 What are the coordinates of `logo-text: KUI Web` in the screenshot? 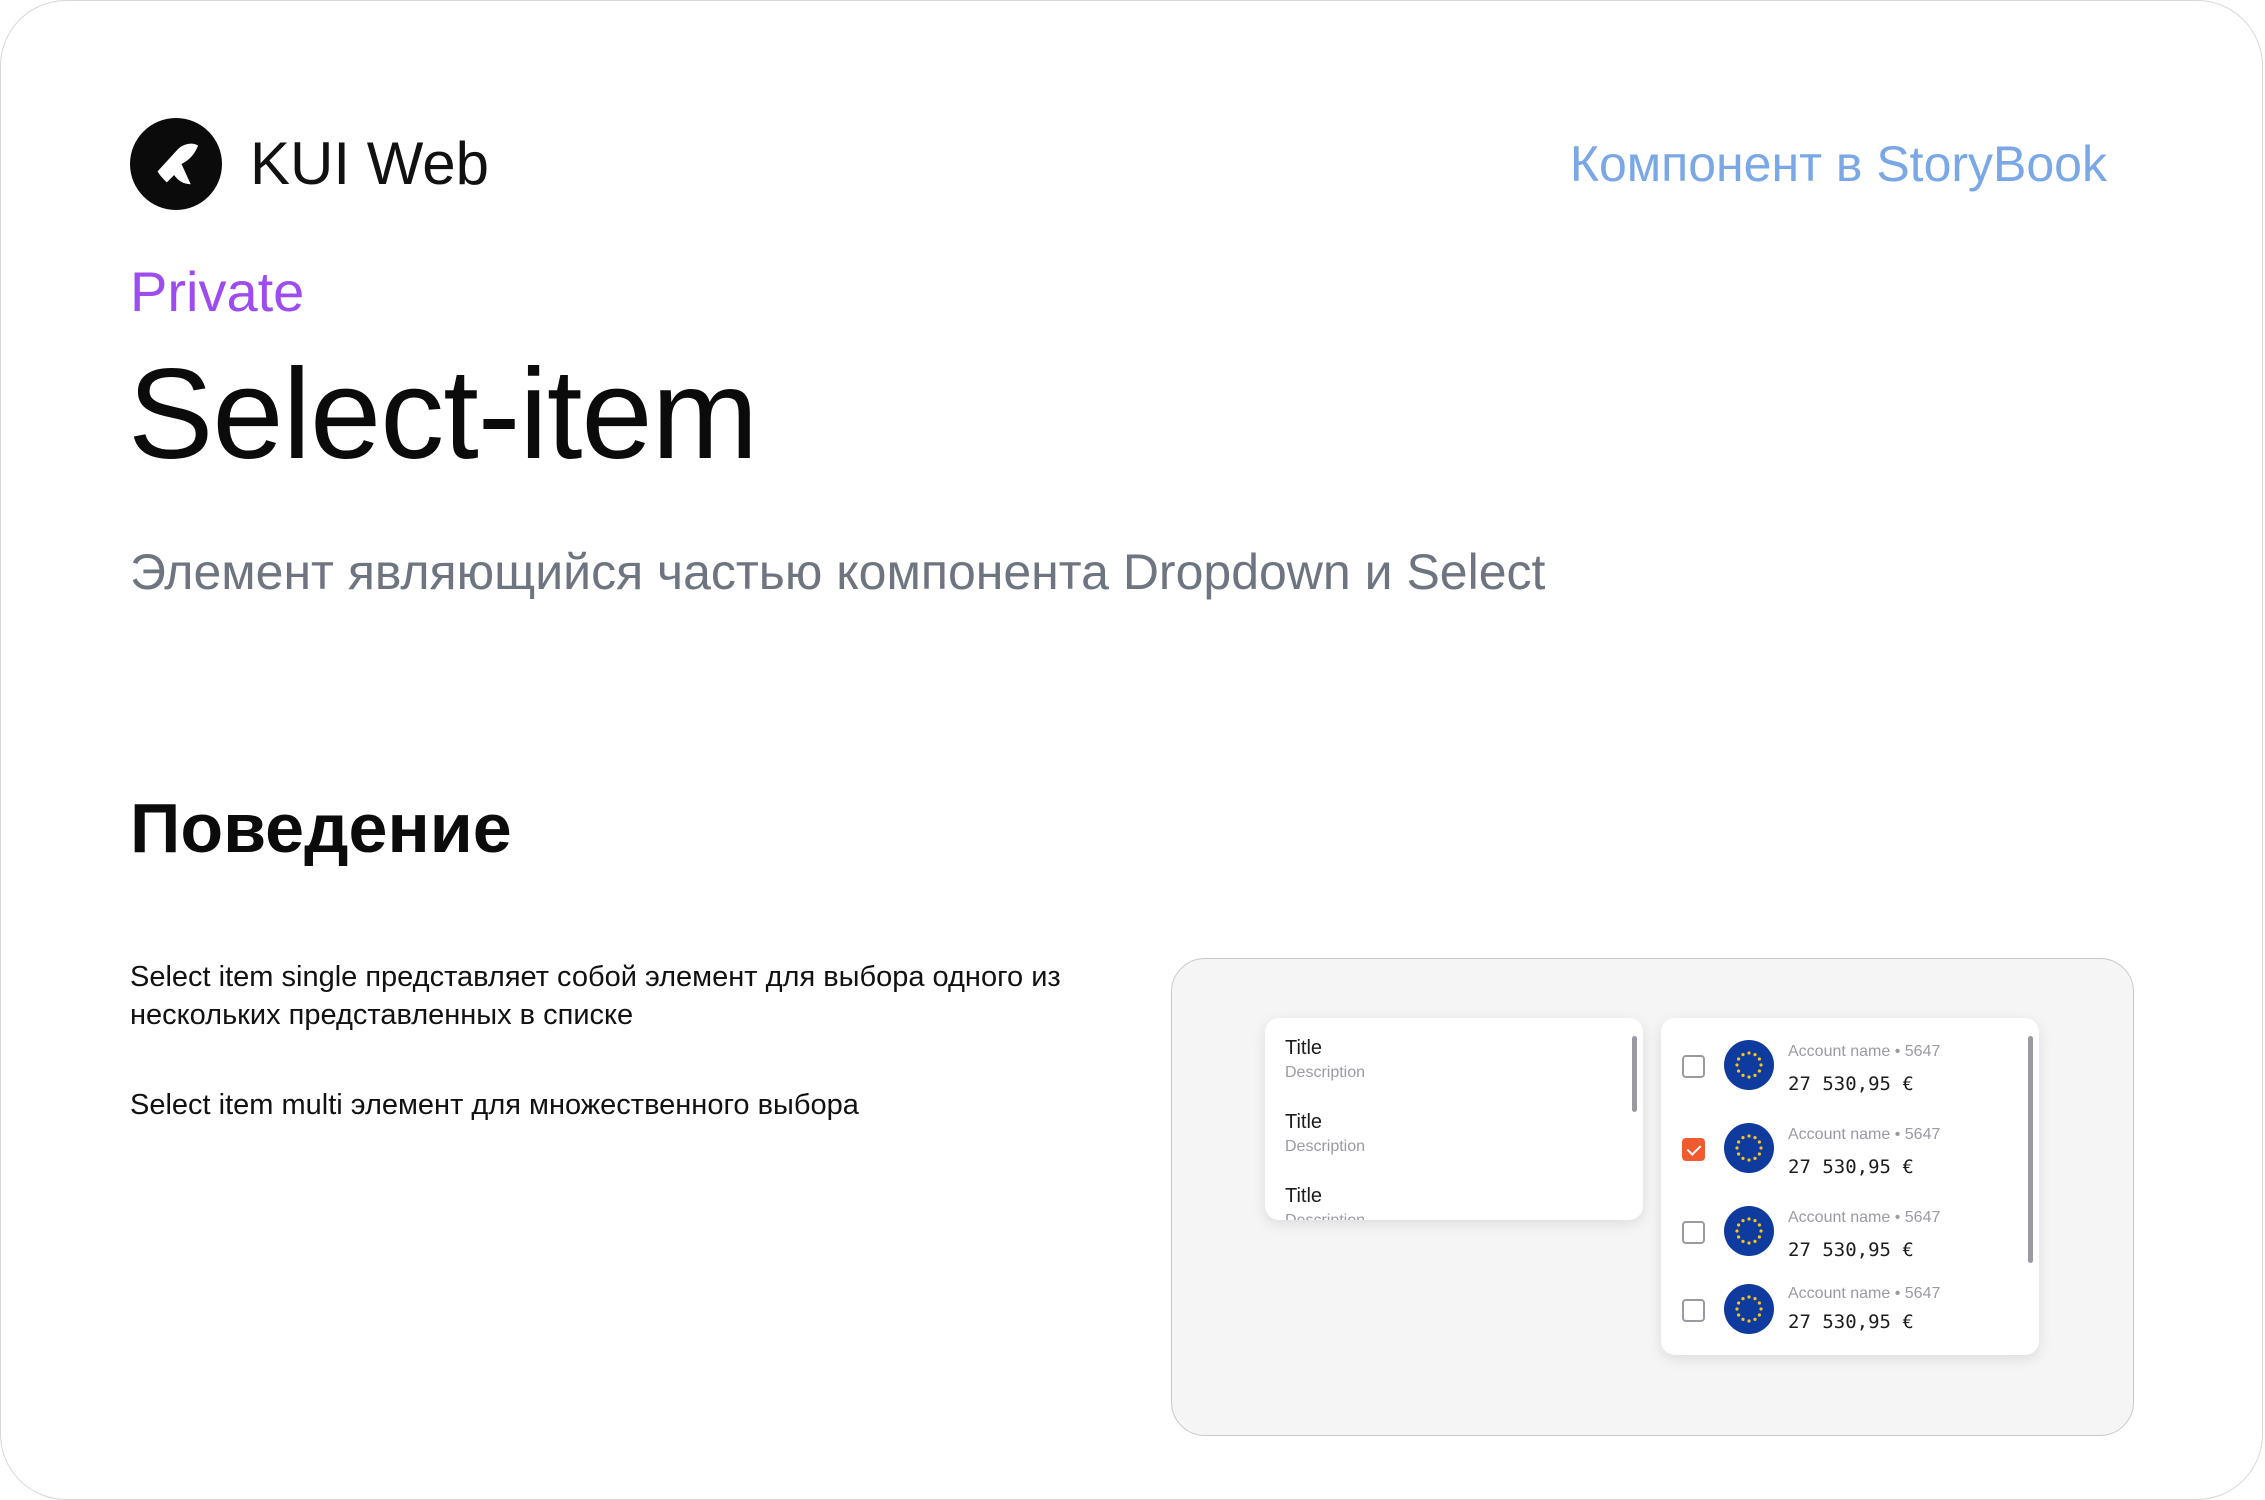 It's located at (369, 163).